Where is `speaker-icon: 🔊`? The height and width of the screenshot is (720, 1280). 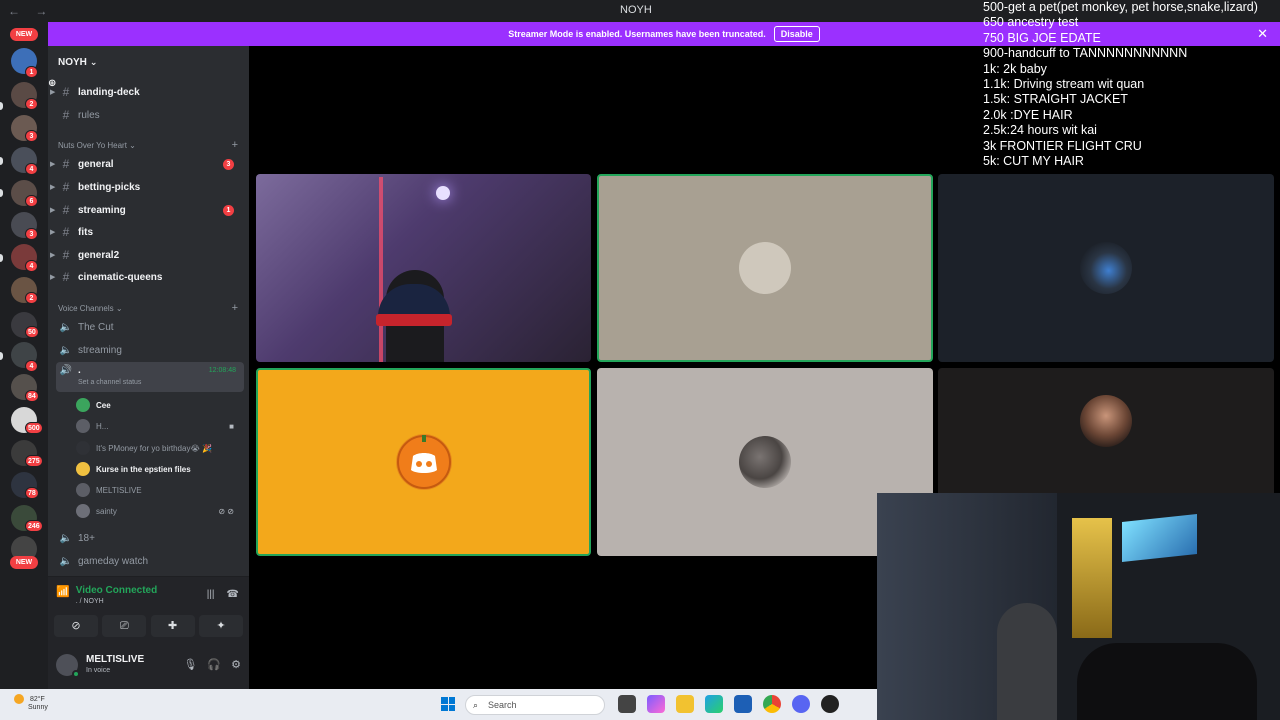 speaker-icon: 🔊 is located at coordinates (66, 370).